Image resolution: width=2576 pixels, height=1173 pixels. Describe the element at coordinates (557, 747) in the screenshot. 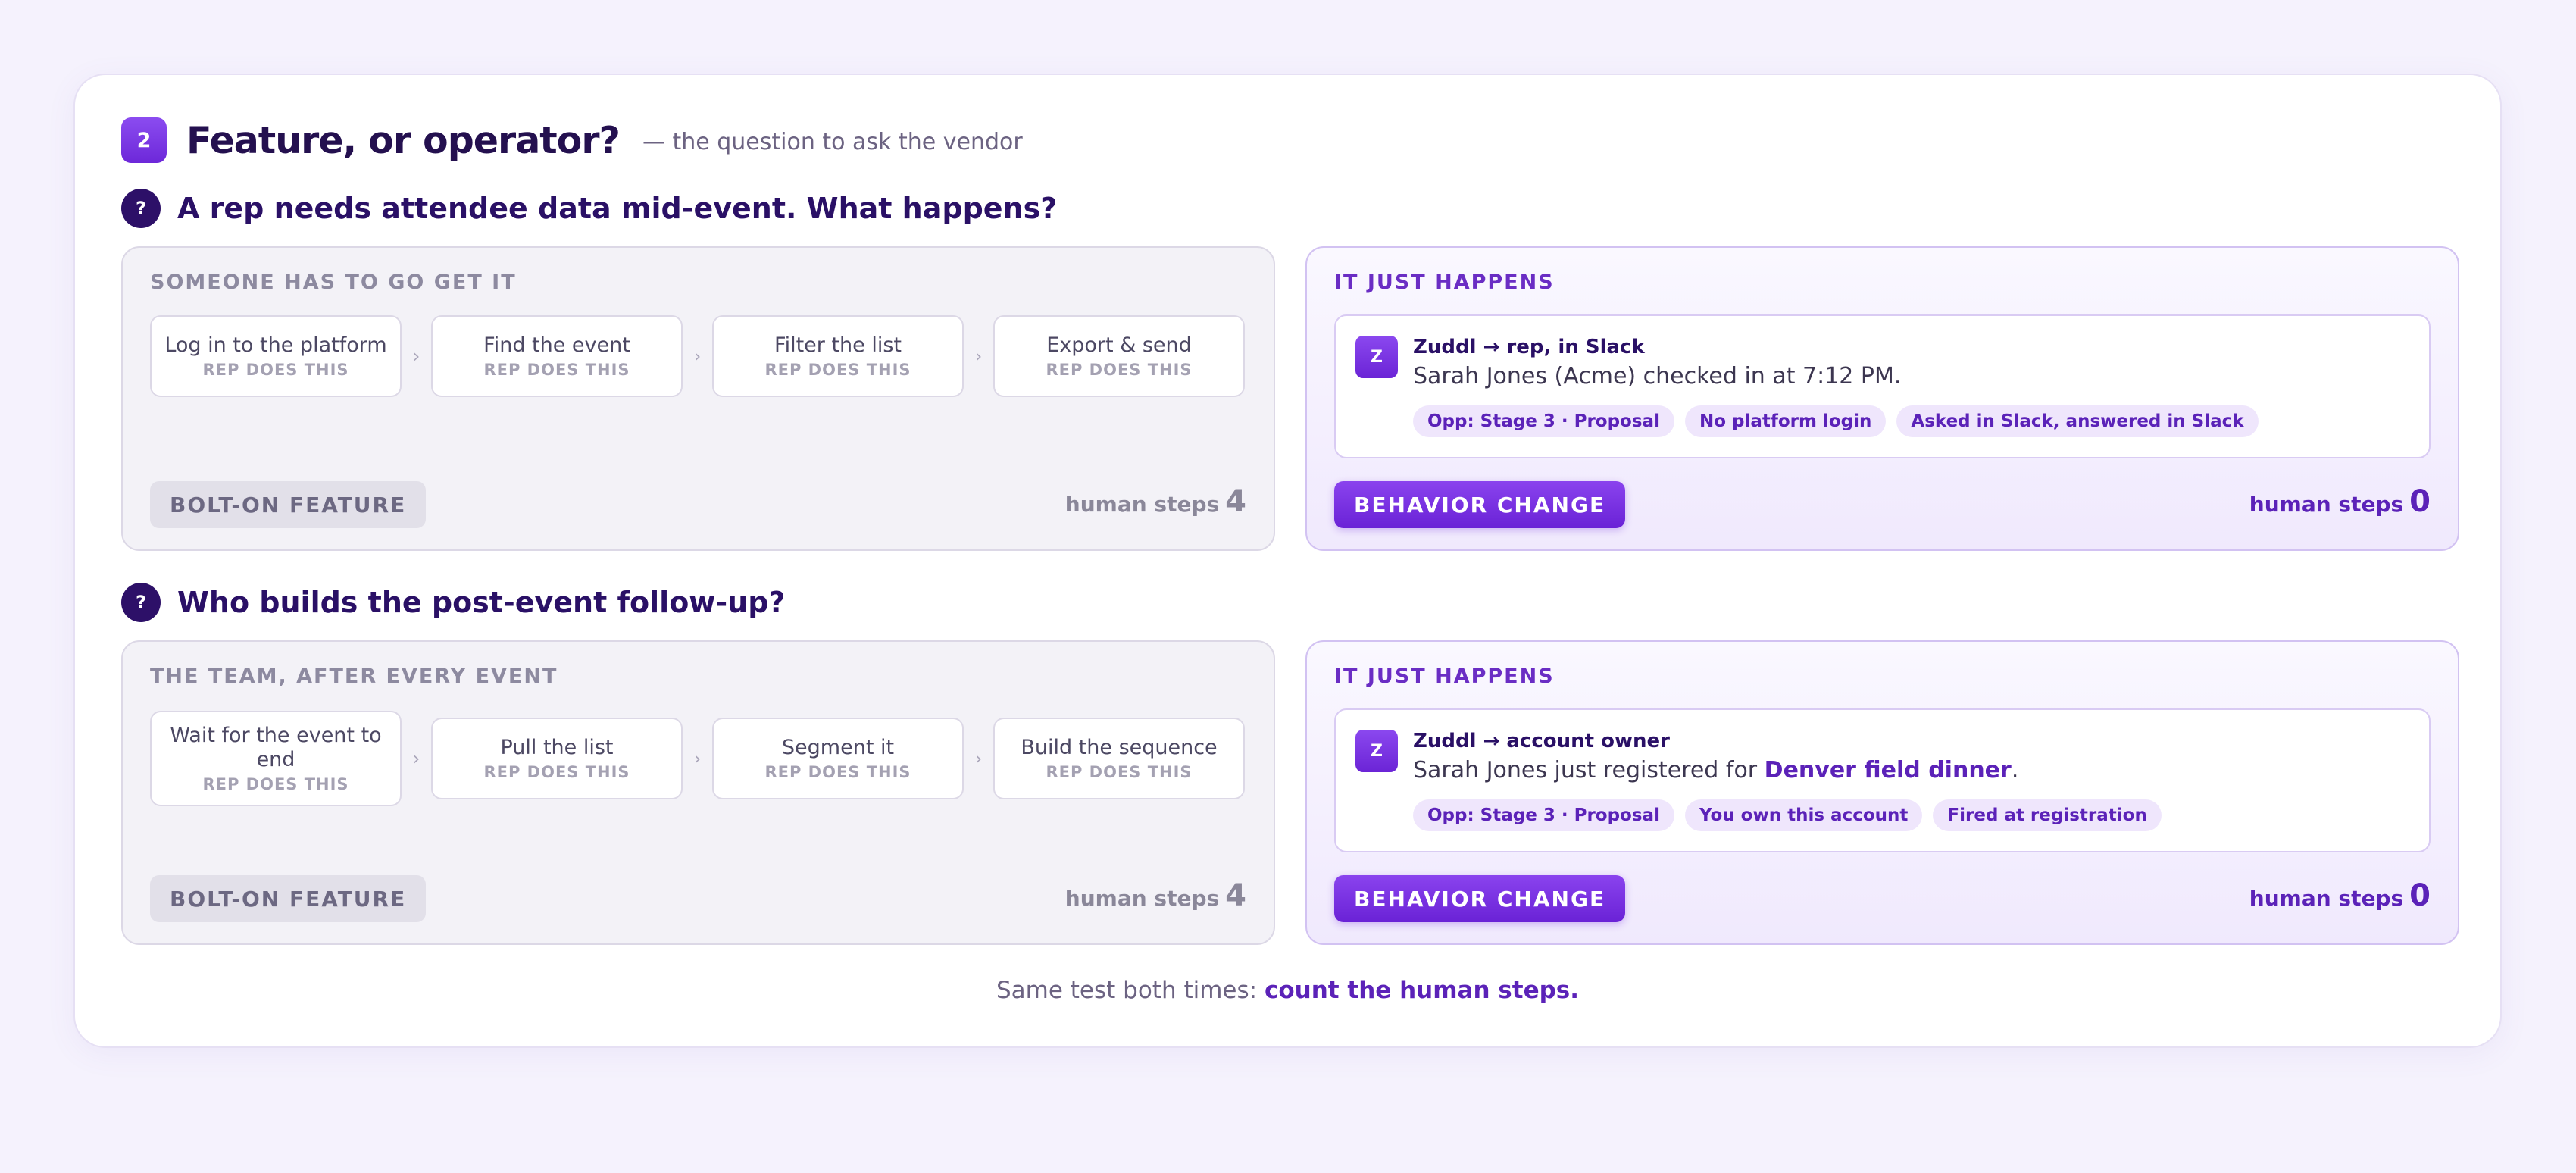

I see `step-title: Pull the list` at that location.